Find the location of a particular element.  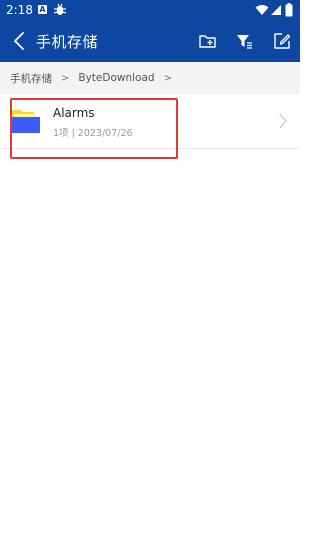

breadcrumb-item-phone-storage: 手机存储 is located at coordinates (31, 78).